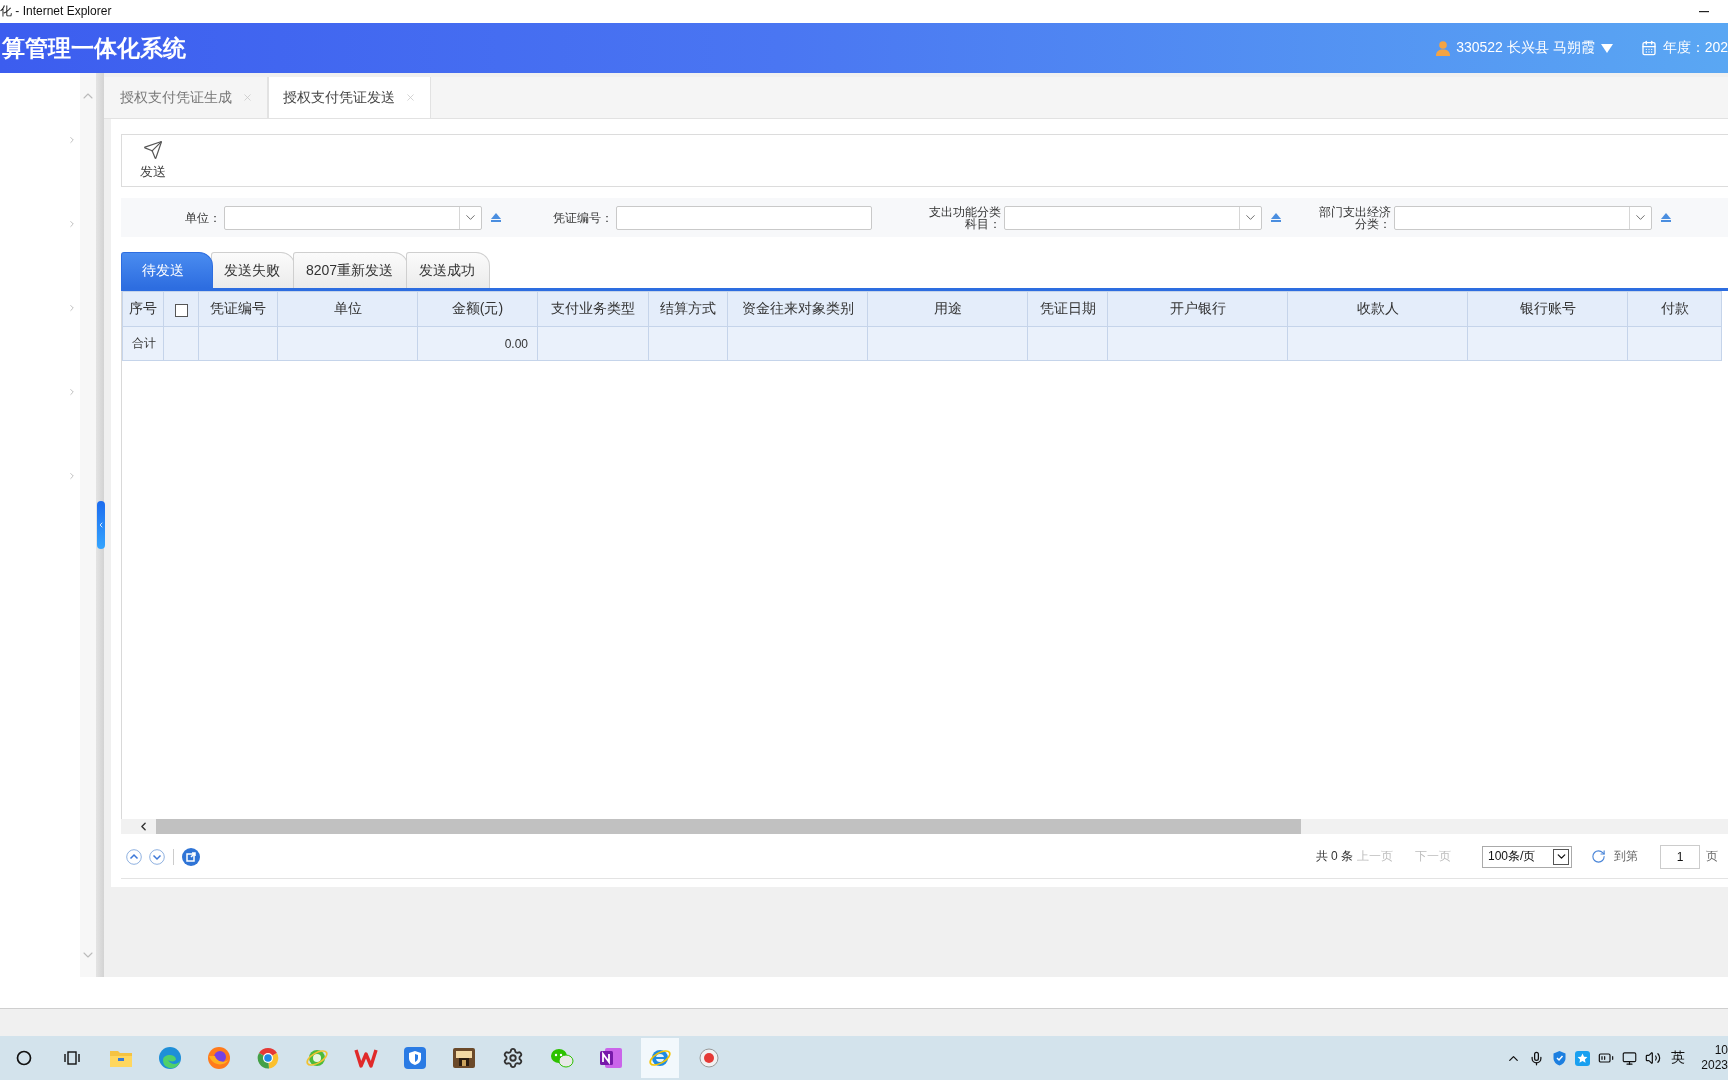 This screenshot has width=1728, height=1080. I want to click on send-button: 发送, so click(153, 160).